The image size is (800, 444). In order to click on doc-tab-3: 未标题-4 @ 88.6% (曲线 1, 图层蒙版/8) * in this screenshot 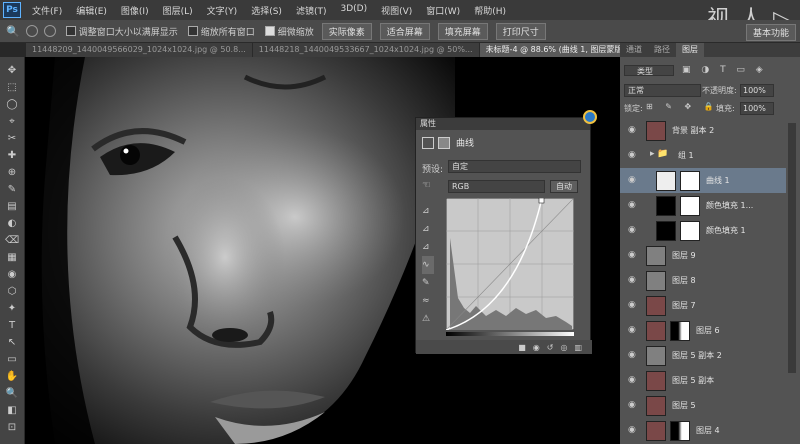, I will do `click(549, 50)`.